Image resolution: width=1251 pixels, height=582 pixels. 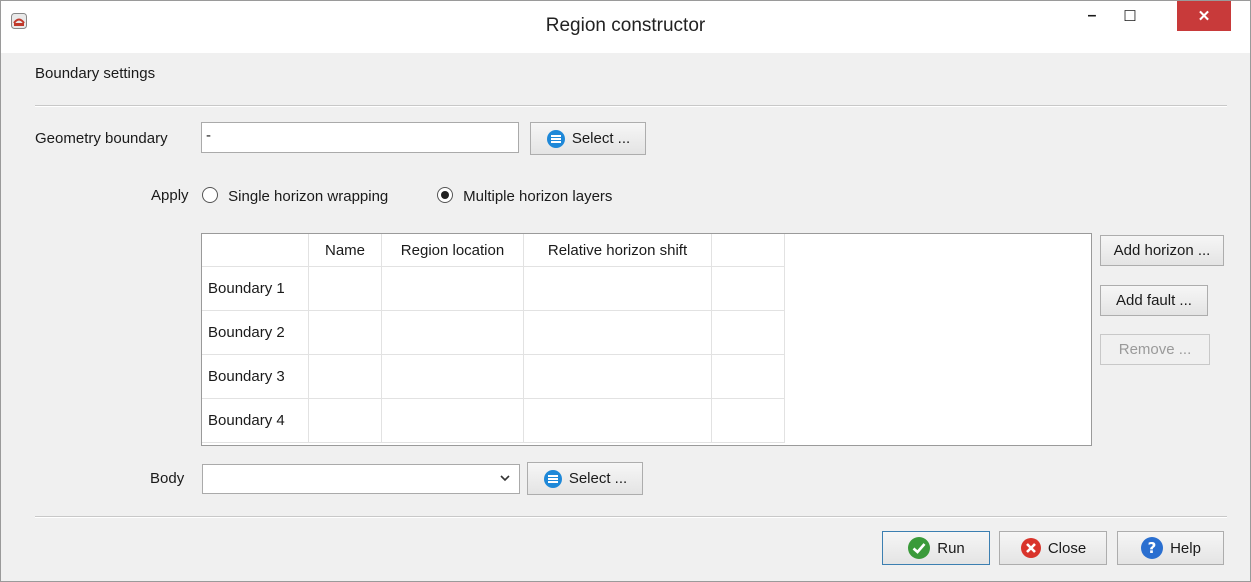 What do you see at coordinates (95, 73) in the screenshot?
I see `section-title: Boundary settings` at bounding box center [95, 73].